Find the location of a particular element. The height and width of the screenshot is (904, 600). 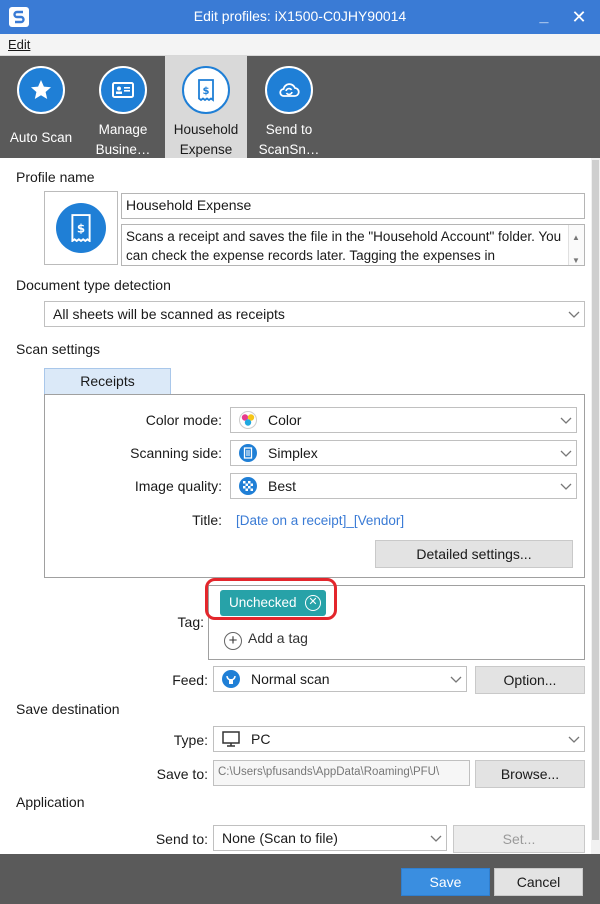

scrollbar-thumb is located at coordinates (595, 500).